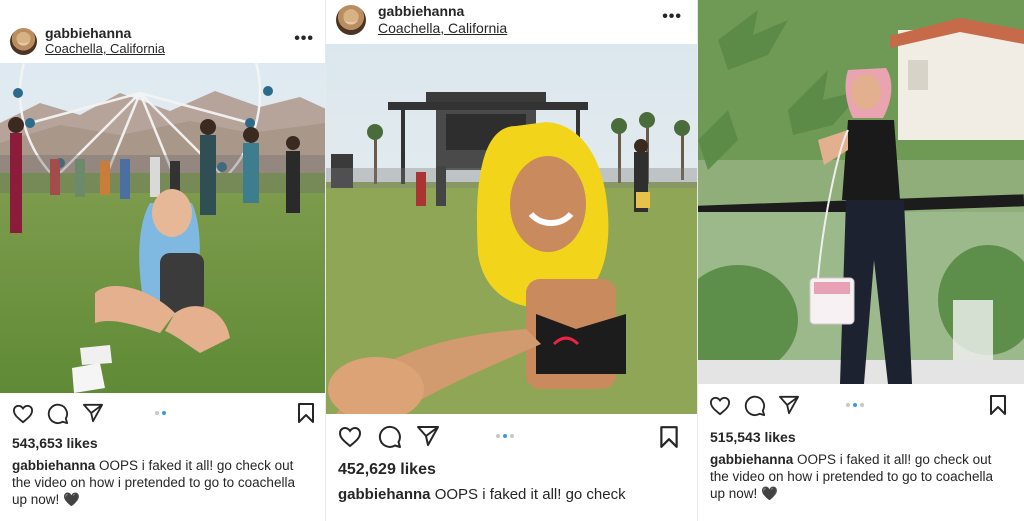  What do you see at coordinates (753, 437) in the screenshot?
I see `likes-count: 515,543 likes` at bounding box center [753, 437].